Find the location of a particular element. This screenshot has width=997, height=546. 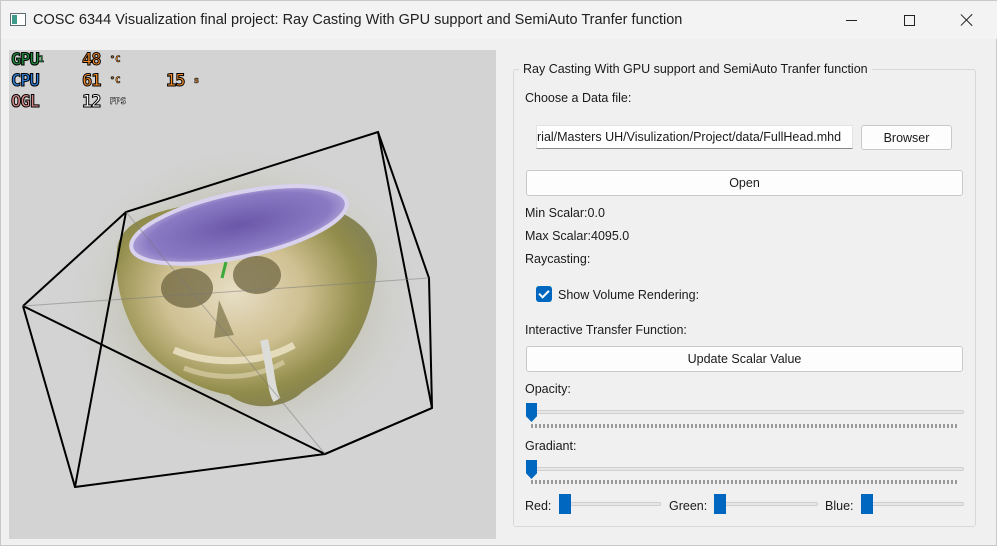

max-scalar-label: Max Scalar:4095.0 is located at coordinates (577, 236).